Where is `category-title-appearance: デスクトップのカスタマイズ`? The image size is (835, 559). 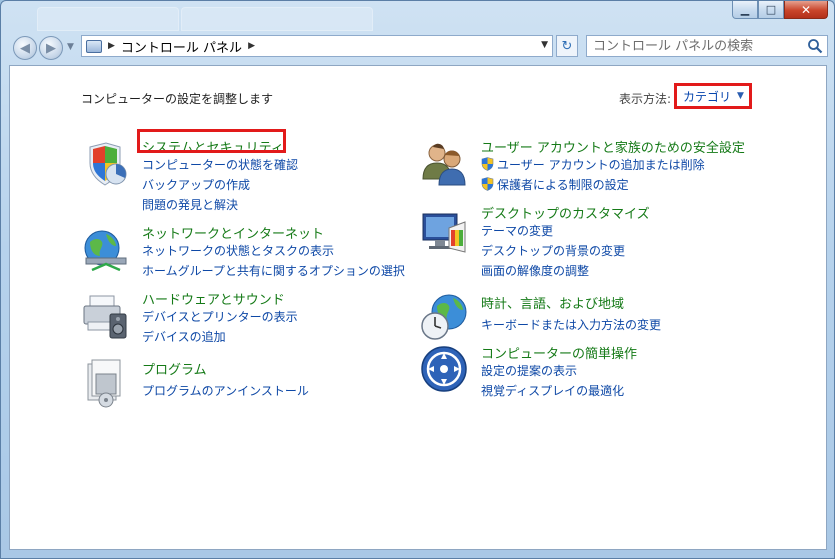
category-title-appearance: デスクトップのカスタマイズ is located at coordinates (565, 212).